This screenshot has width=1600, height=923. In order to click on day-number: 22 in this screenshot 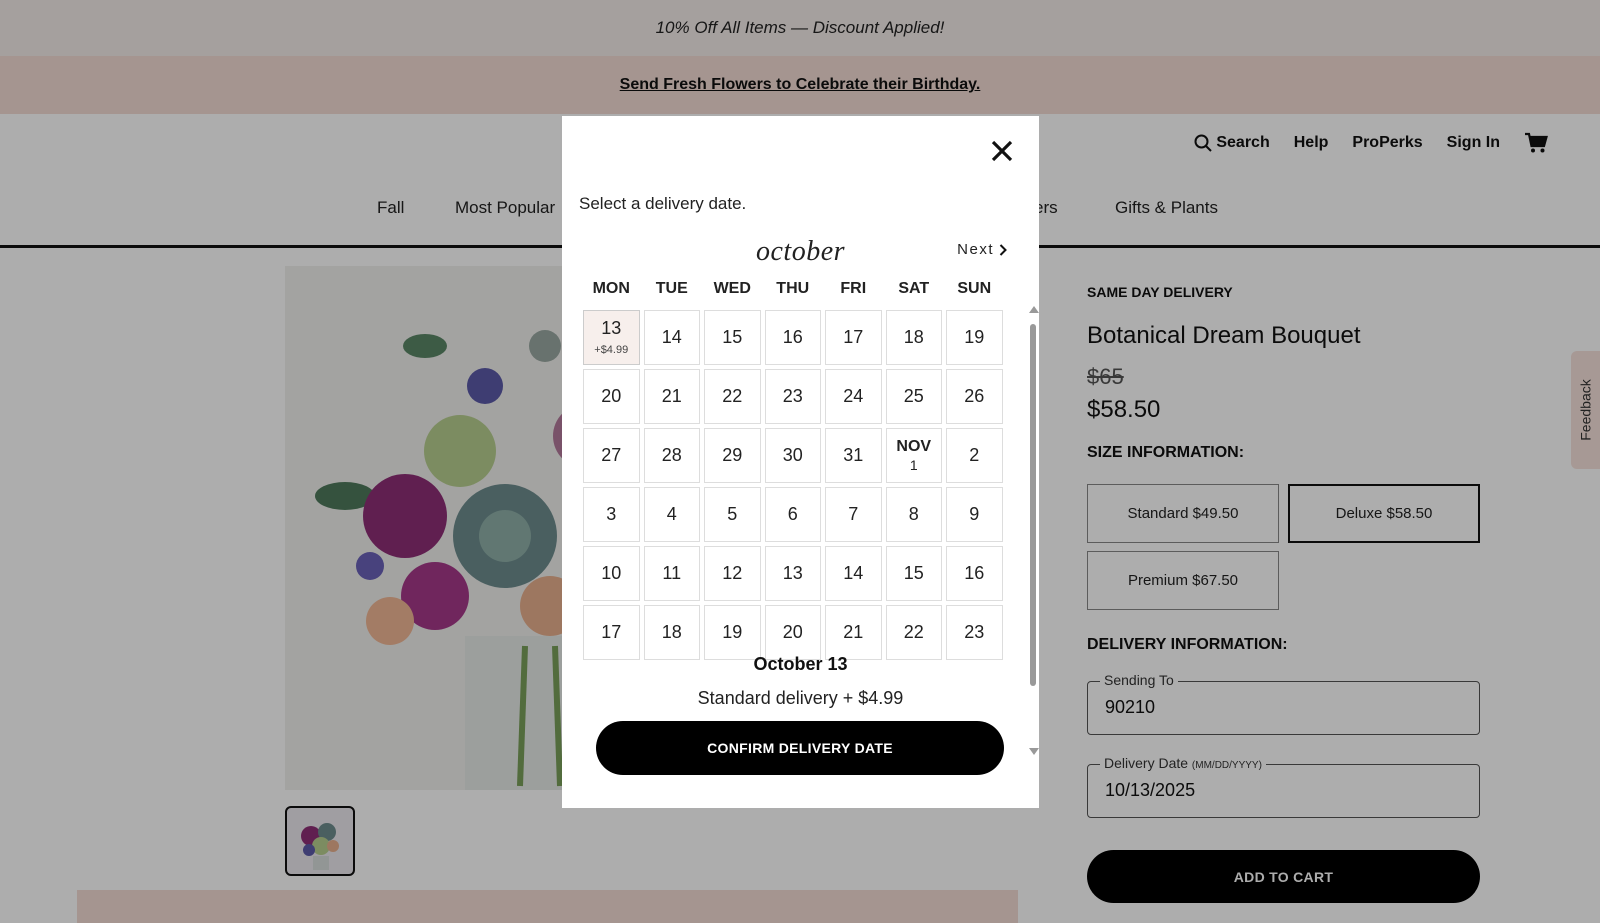, I will do `click(913, 631)`.